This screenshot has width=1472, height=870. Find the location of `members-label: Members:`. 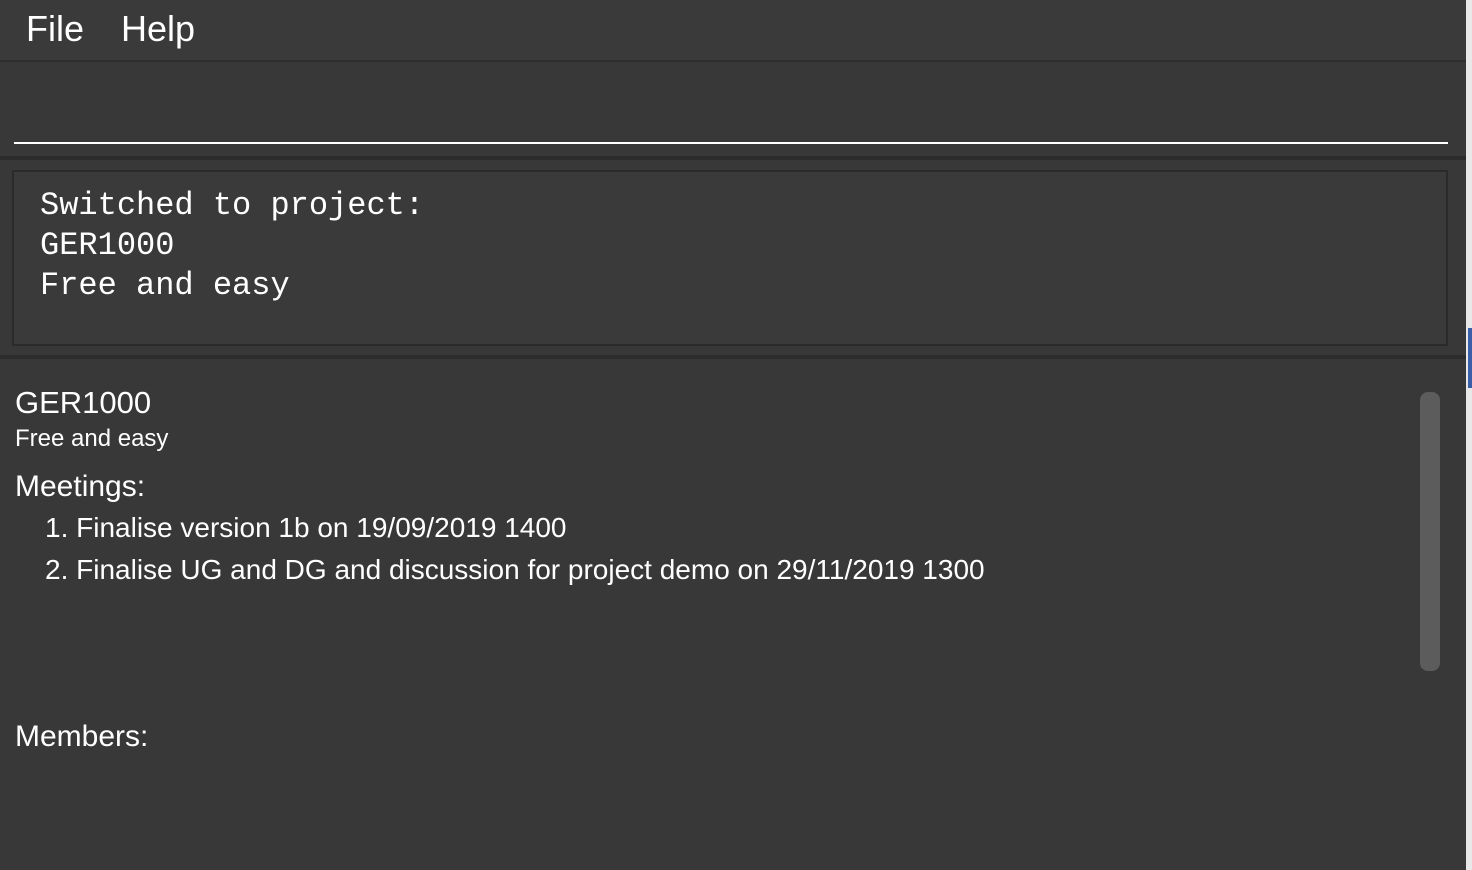

members-label: Members: is located at coordinates (82, 736).